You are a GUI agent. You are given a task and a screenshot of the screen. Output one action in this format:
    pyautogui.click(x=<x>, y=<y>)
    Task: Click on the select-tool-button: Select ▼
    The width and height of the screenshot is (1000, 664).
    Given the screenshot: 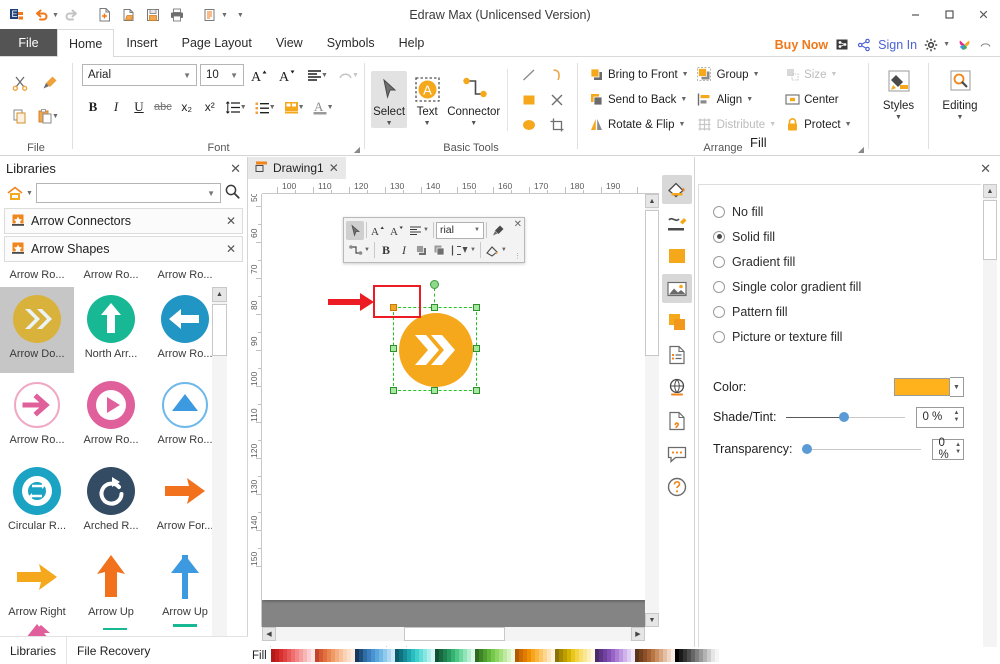 What is the action you would take?
    pyautogui.click(x=389, y=99)
    